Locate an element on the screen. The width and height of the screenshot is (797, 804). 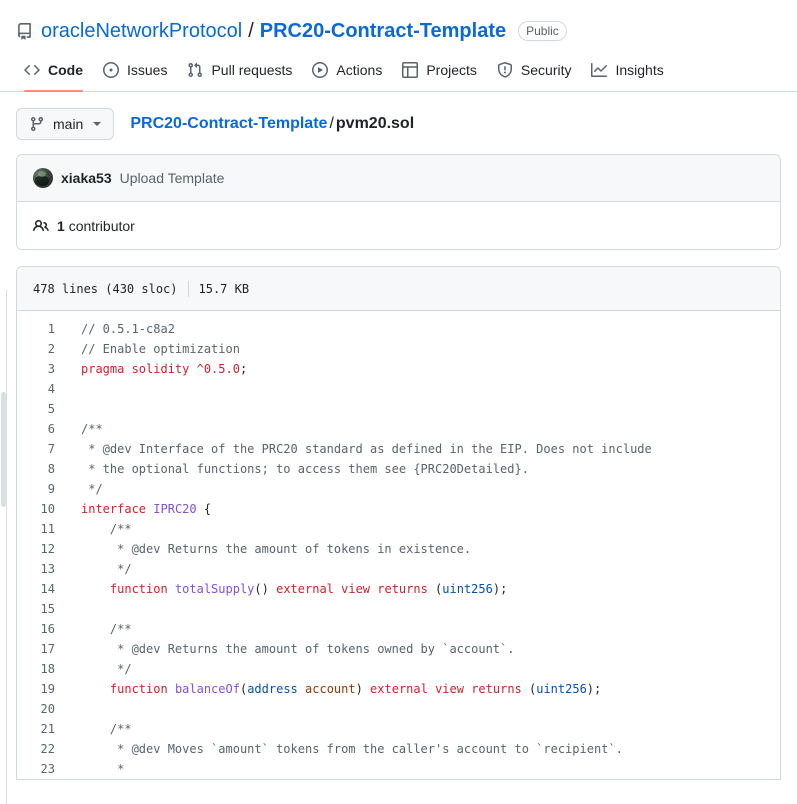
tab-code-label: Code is located at coordinates (65, 69).